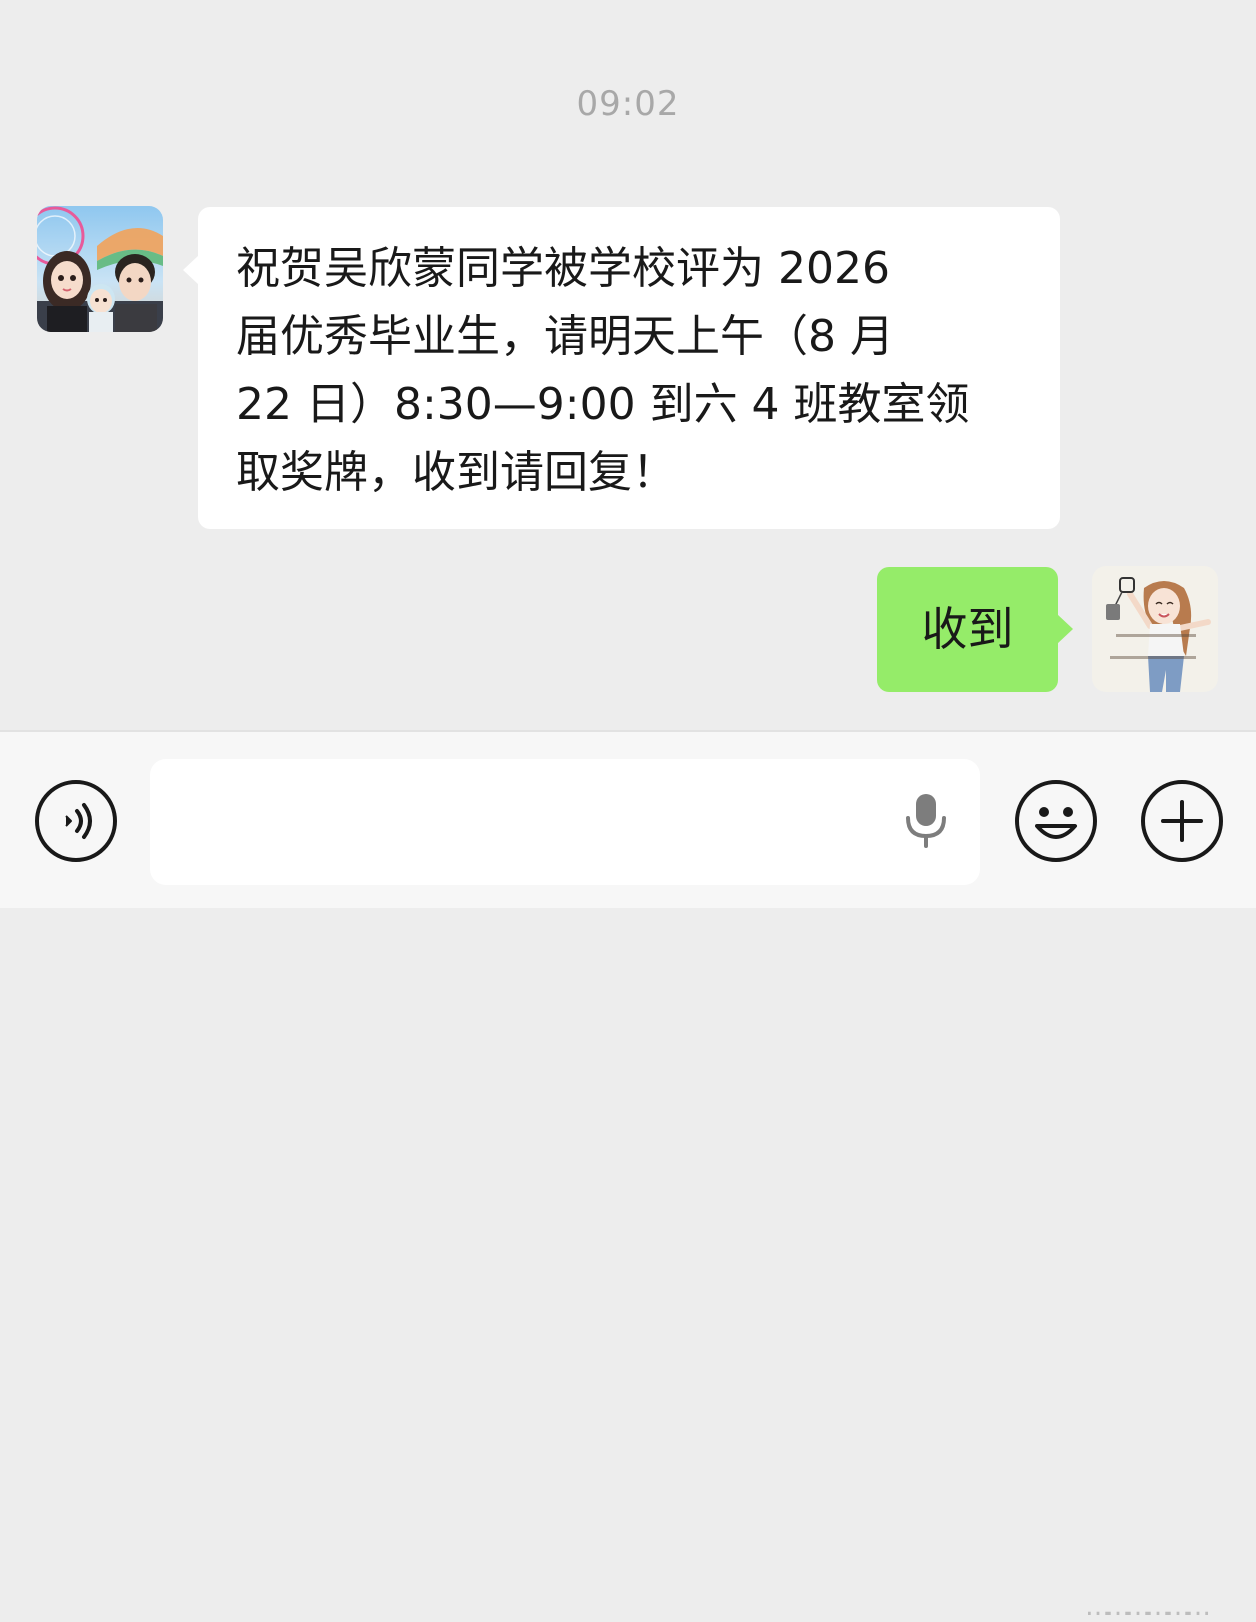 The width and height of the screenshot is (1256, 1622). Describe the element at coordinates (1182, 823) in the screenshot. I see `plus-icon` at that location.